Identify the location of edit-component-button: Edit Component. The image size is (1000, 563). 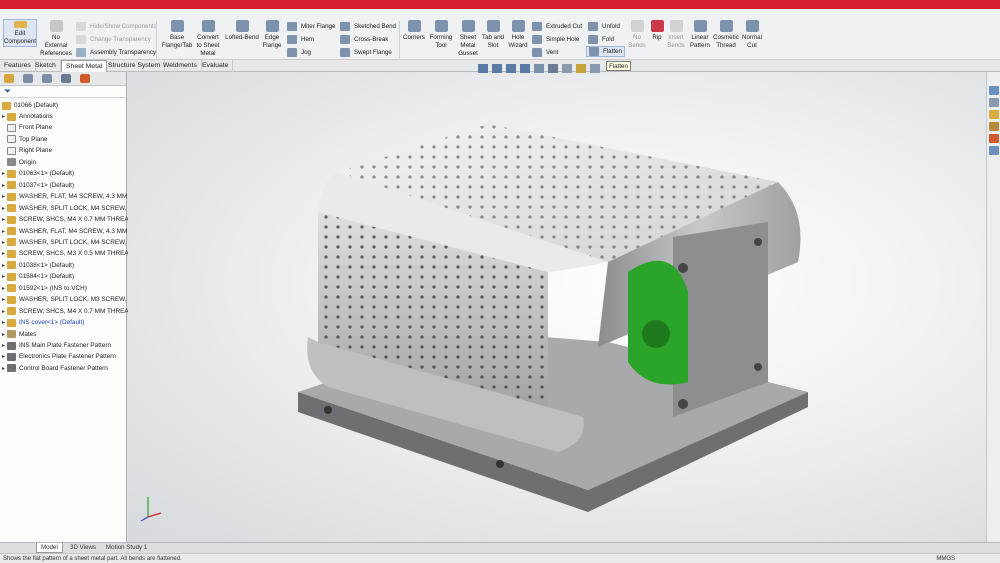
(20, 33).